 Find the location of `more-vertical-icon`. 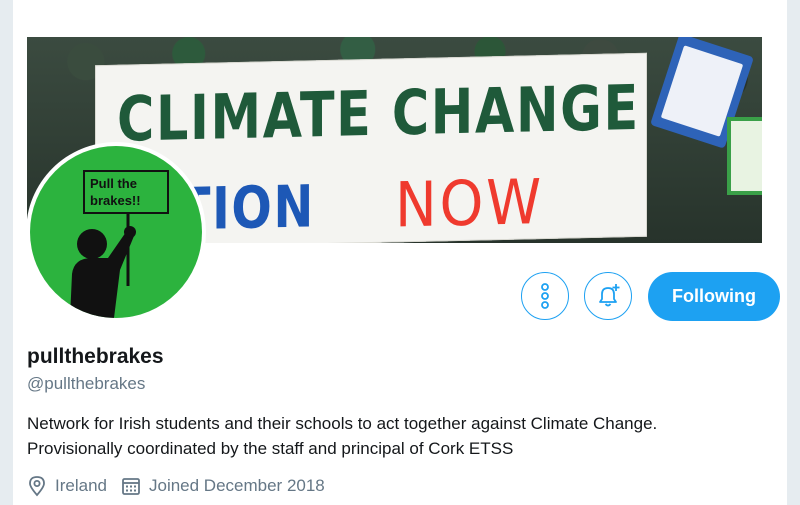

more-vertical-icon is located at coordinates (545, 296).